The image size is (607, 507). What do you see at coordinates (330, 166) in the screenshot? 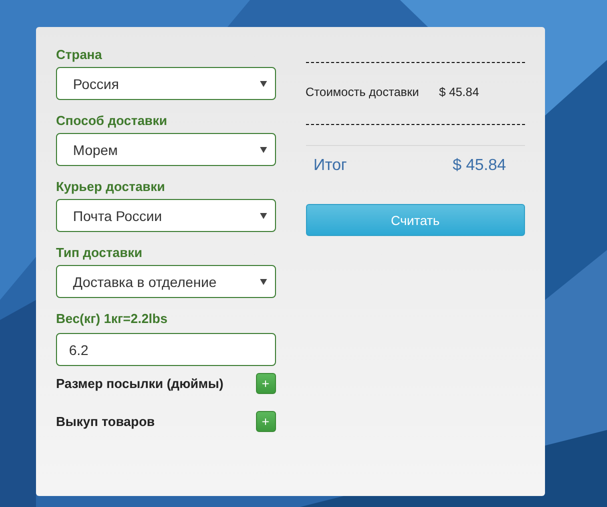
I see `total-label: Итог` at bounding box center [330, 166].